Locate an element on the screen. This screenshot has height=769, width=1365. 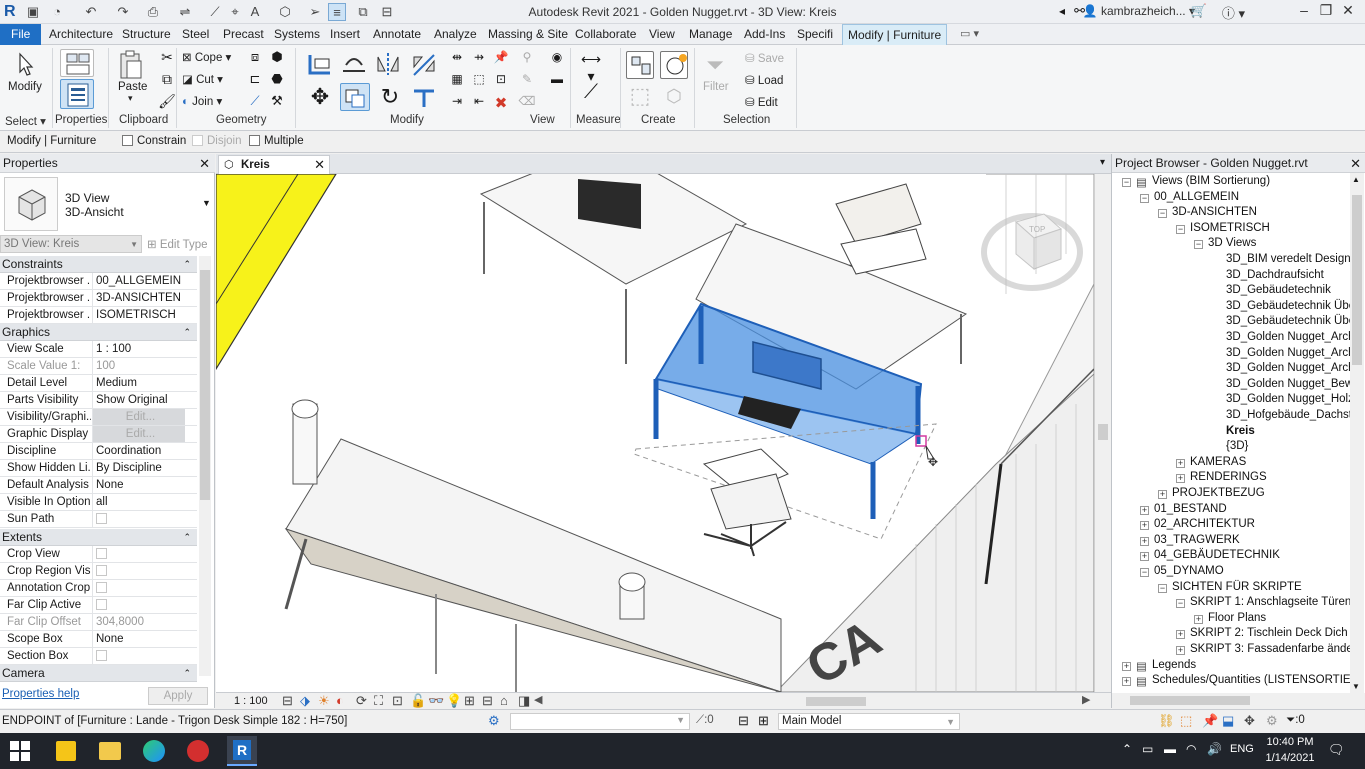
graphics-row: Show Hidden Li... By Discipline is located at coordinates (98, 468).